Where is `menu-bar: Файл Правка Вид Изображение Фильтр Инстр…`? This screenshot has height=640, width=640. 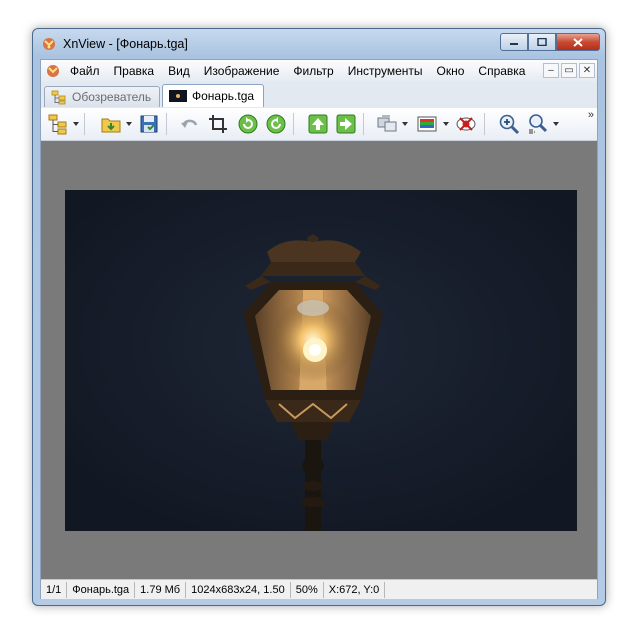
menu-bar: Файл Правка Вид Изображение Фильтр Инстр… is located at coordinates (319, 71).